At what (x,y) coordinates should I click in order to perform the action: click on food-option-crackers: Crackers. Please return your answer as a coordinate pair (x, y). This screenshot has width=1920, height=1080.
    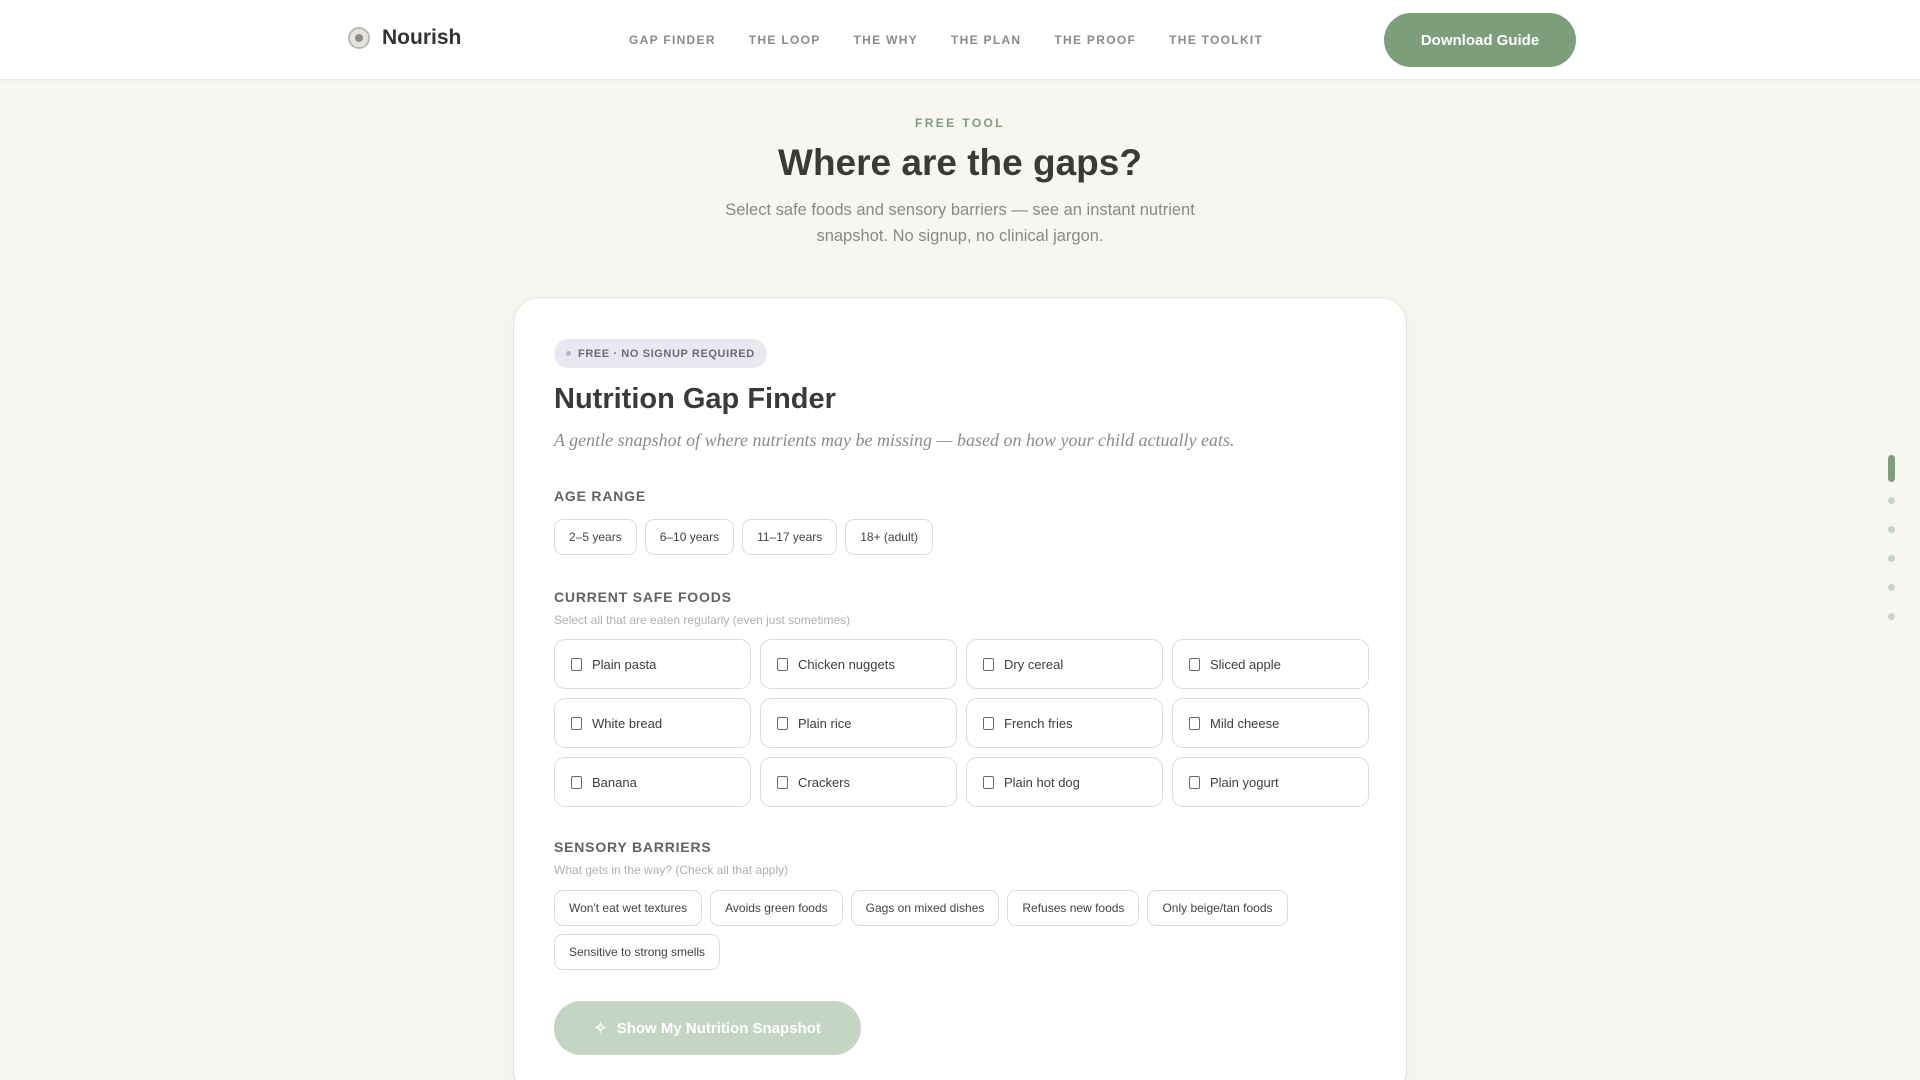
    Looking at the image, I should click on (858, 782).